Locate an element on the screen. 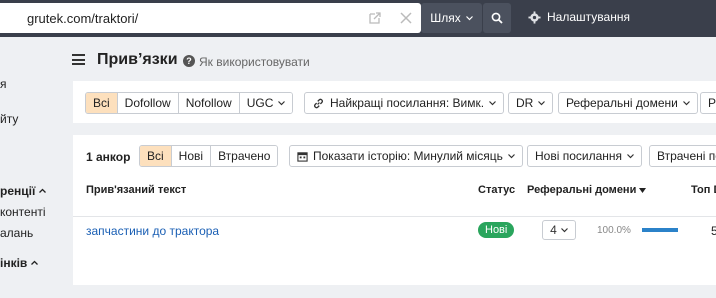  new-links-dropdown: Нові посилання is located at coordinates (585, 156).